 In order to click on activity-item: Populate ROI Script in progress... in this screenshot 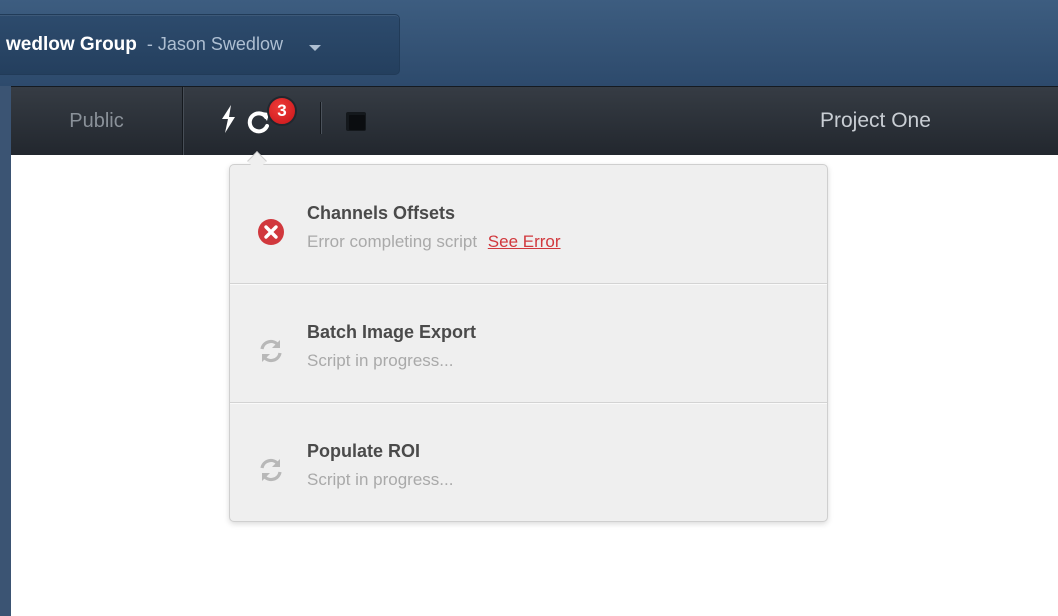, I will do `click(528, 462)`.